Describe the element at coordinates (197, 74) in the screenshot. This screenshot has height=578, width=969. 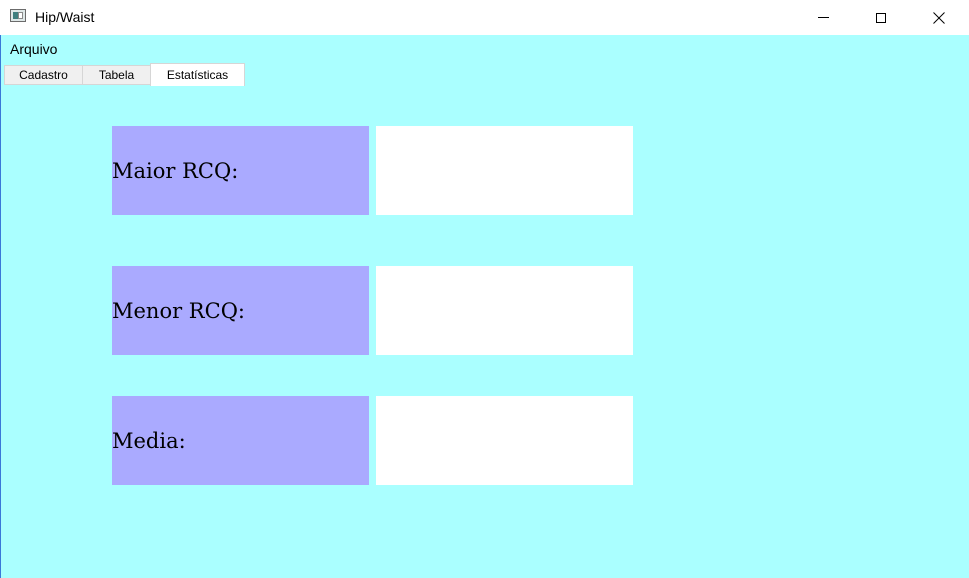
I see `tab-estatisticas: Estatísticas` at that location.